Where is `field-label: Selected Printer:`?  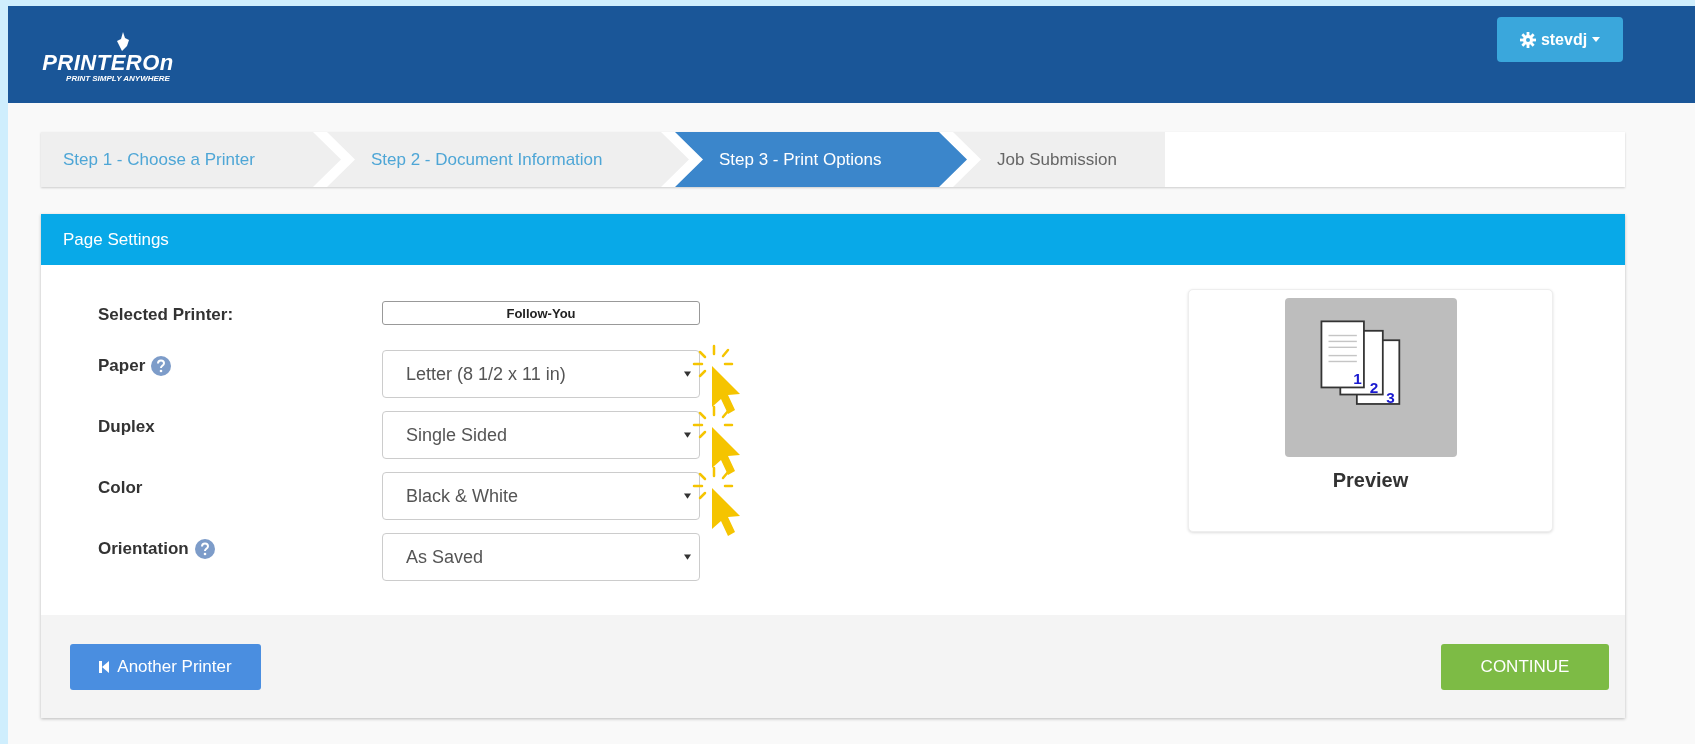 field-label: Selected Printer: is located at coordinates (166, 314).